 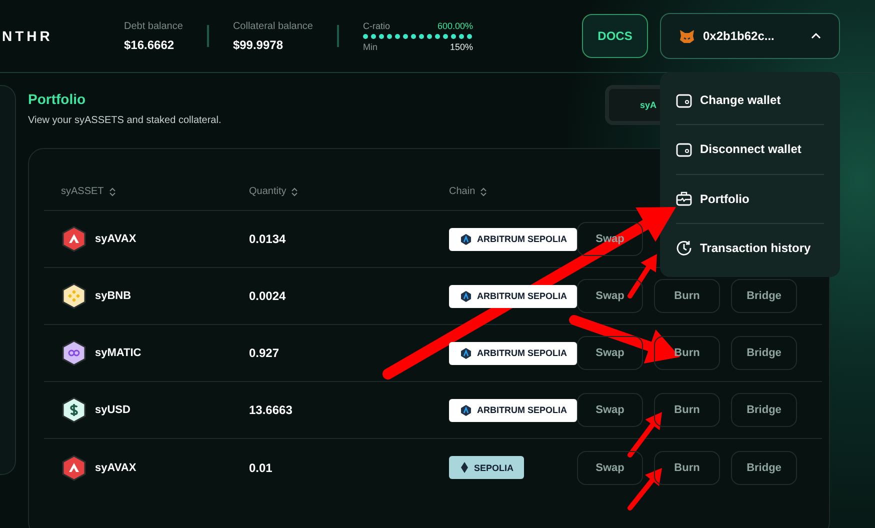 I want to click on quantity-cell-text: 0.0024, so click(x=268, y=296).